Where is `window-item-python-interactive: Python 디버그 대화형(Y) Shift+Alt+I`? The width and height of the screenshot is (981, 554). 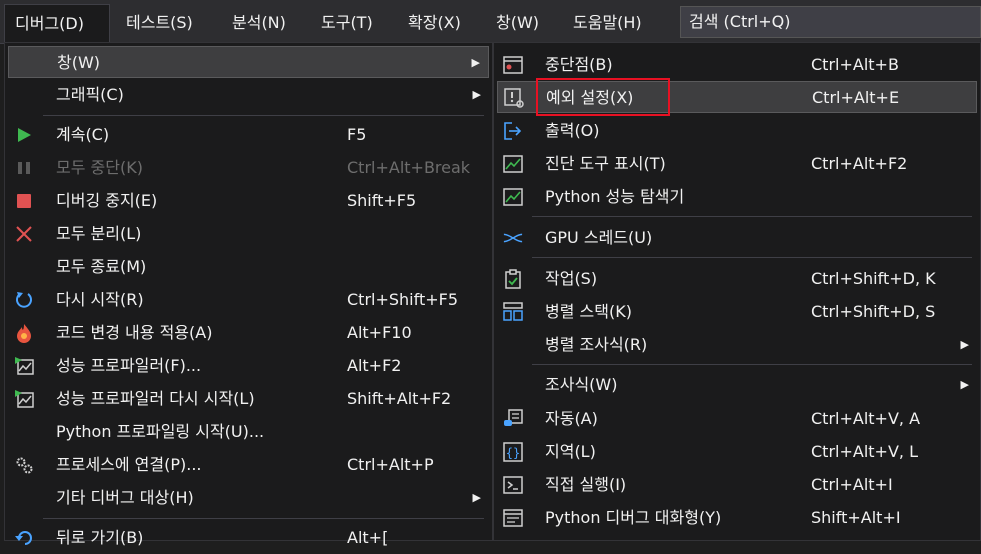 window-item-python-interactive: Python 디버그 대화형(Y) Shift+Alt+I is located at coordinates (737, 518).